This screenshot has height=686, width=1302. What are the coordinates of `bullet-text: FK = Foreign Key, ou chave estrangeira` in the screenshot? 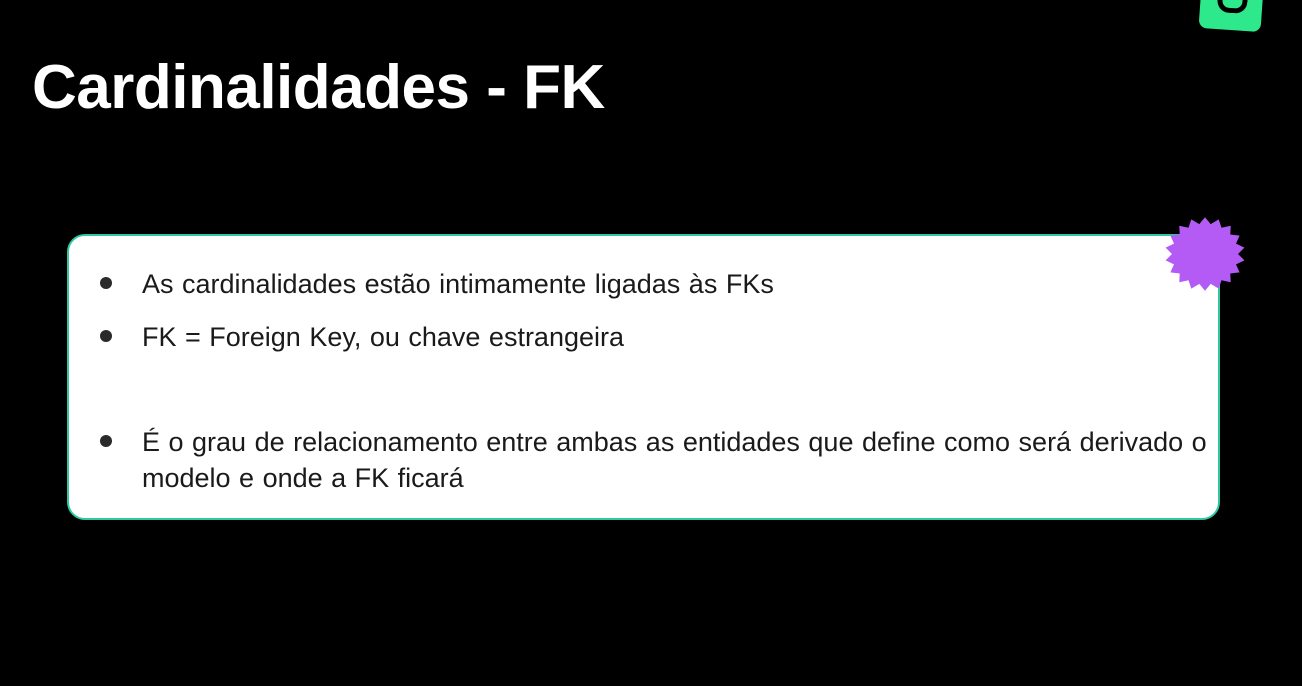 It's located at (383, 337).